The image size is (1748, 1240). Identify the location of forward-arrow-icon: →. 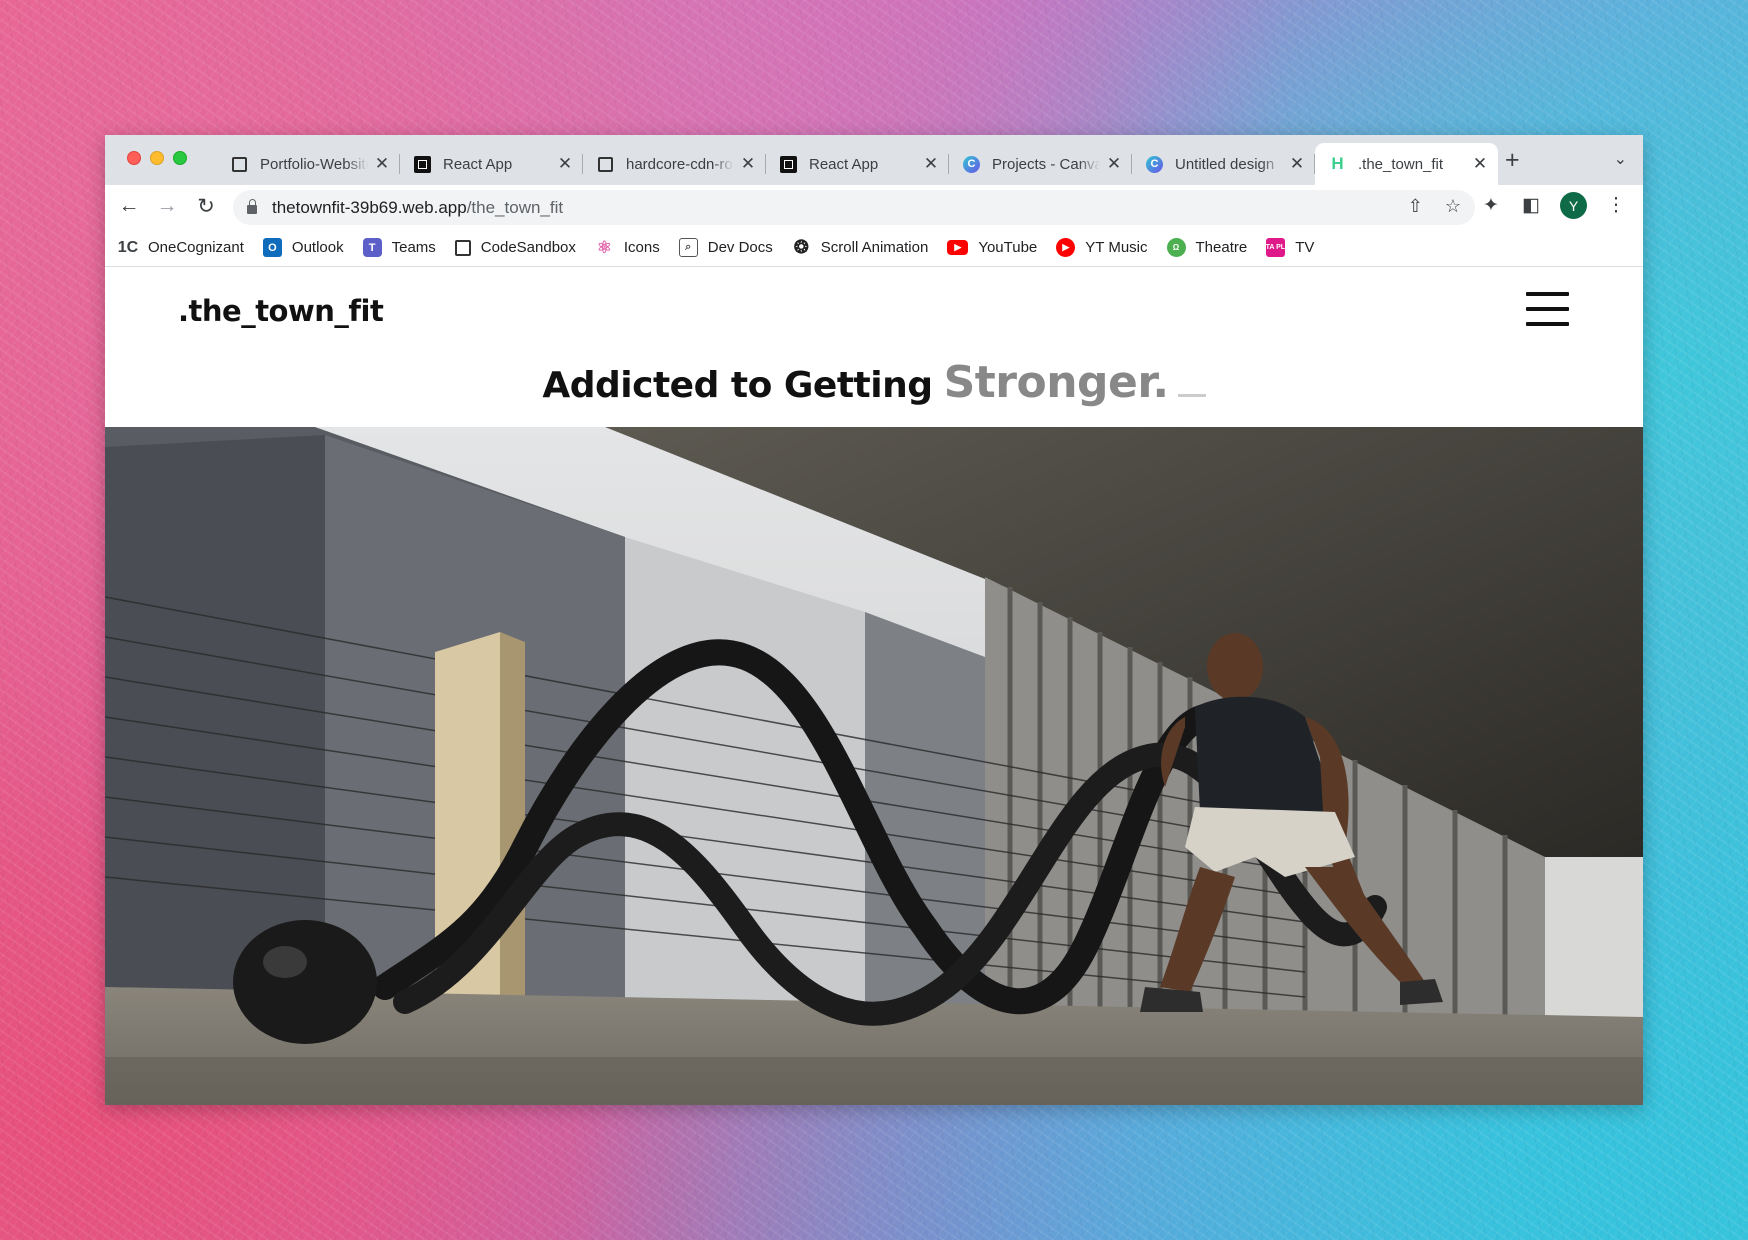
(167, 206).